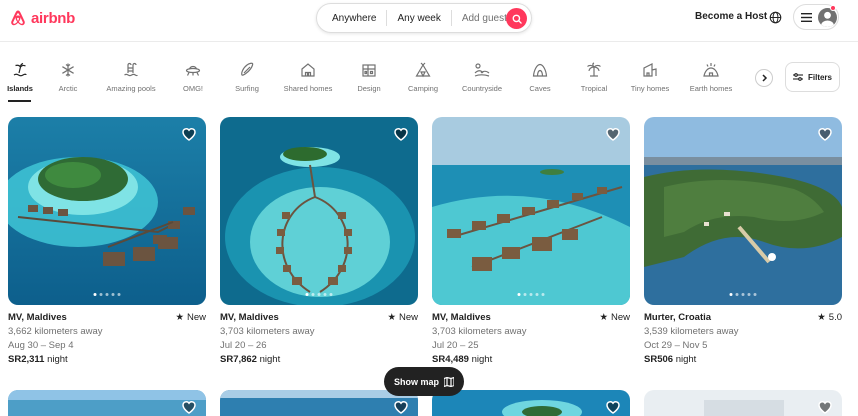 The width and height of the screenshot is (858, 416). Describe the element at coordinates (41, 345) in the screenshot. I see `listing-dates: Aug 30 – Sep 4` at that location.